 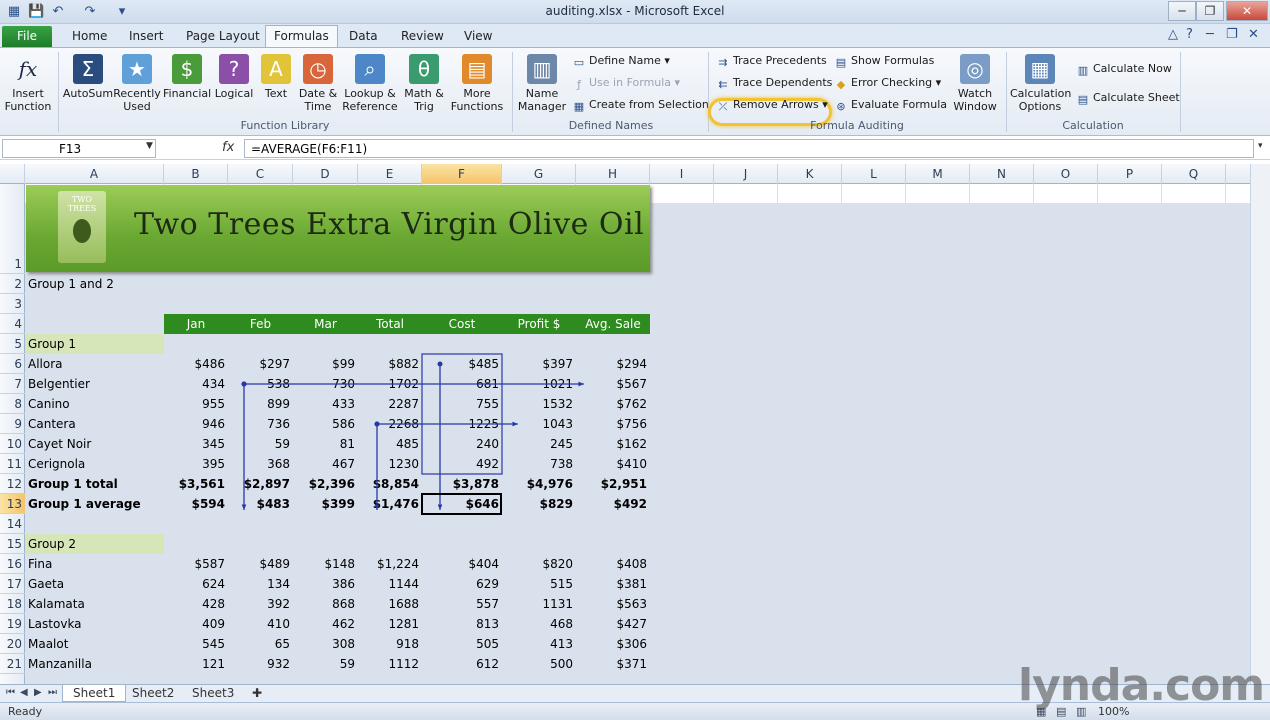 What do you see at coordinates (153, 693) in the screenshot?
I see `sheet-tab-sheet2: Sheet2` at bounding box center [153, 693].